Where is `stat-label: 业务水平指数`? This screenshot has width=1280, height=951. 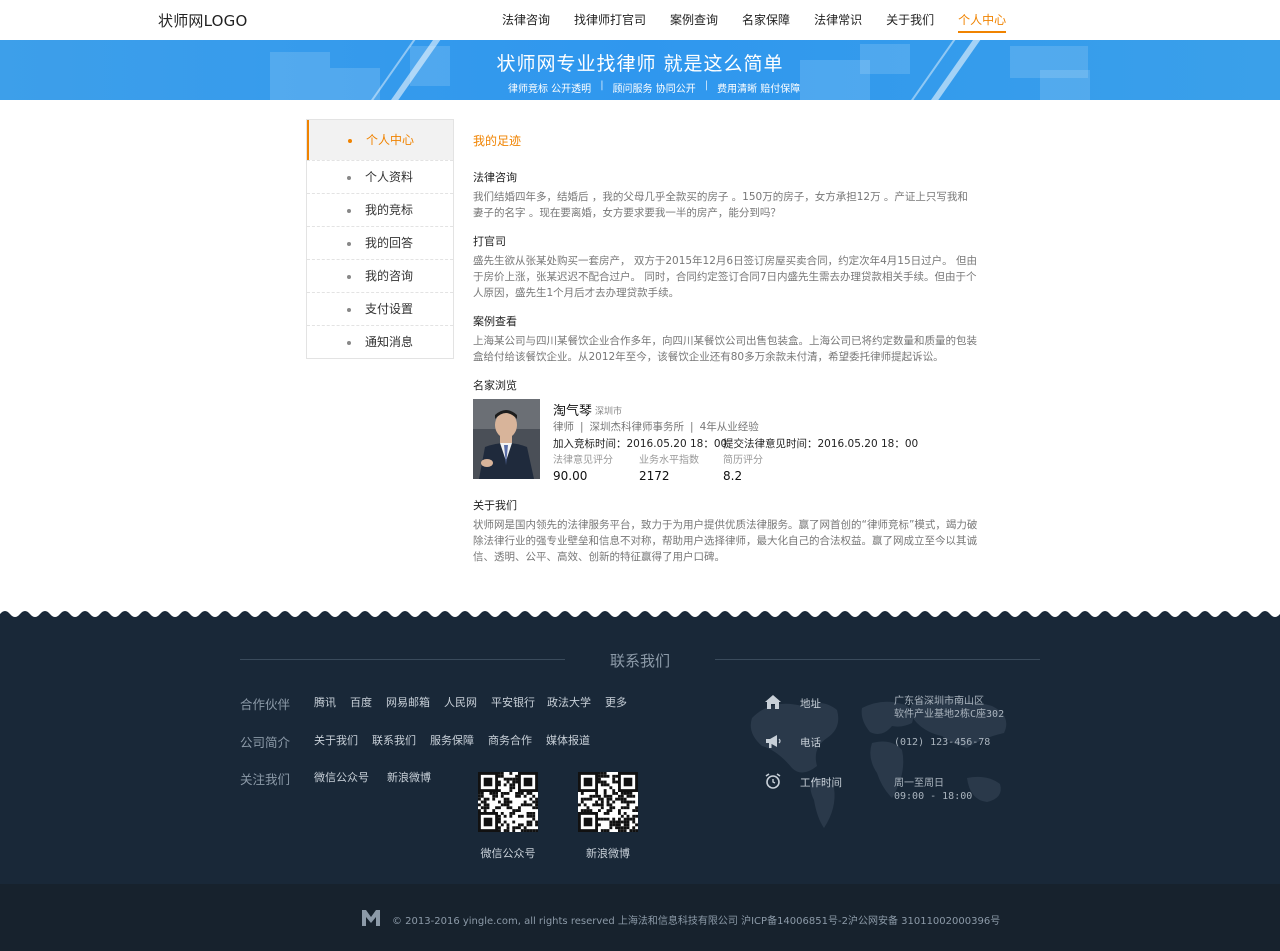 stat-label: 业务水平指数 is located at coordinates (669, 460).